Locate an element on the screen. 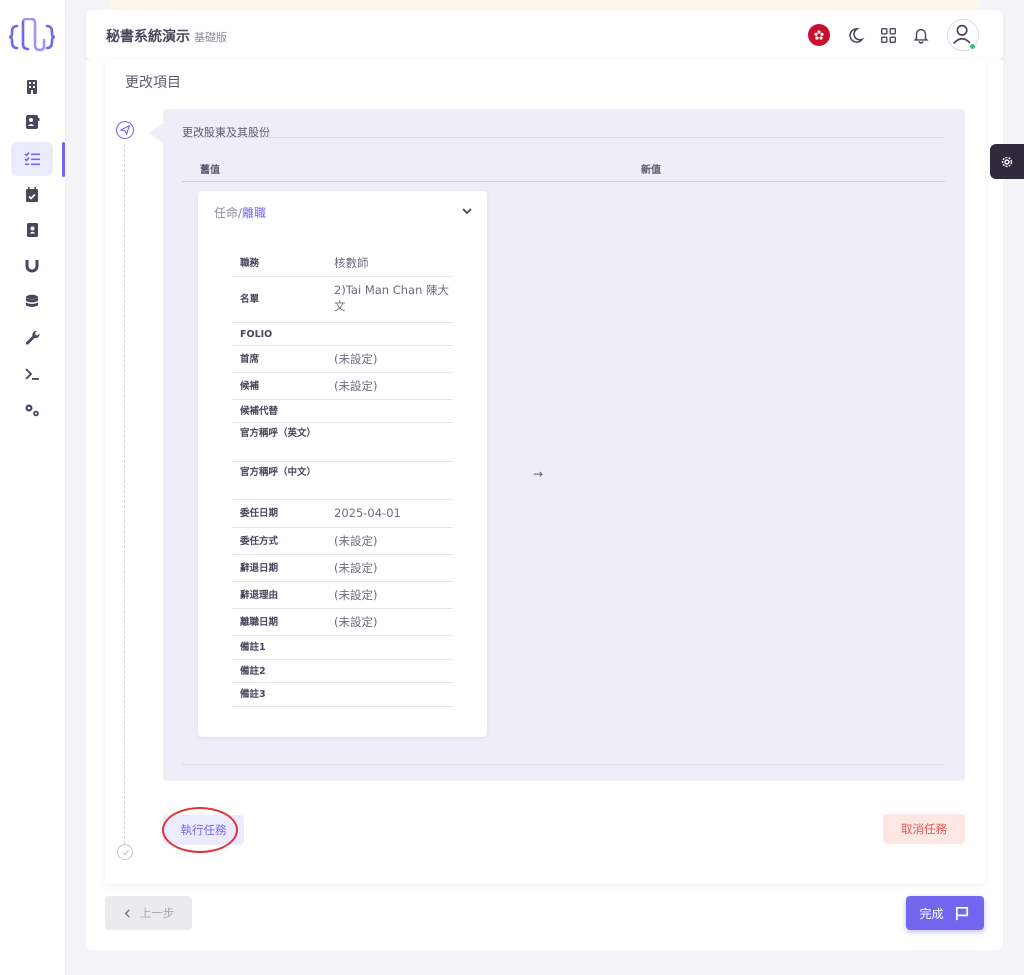 The width and height of the screenshot is (1024, 975). sidebar-item-companies is located at coordinates (32, 87).